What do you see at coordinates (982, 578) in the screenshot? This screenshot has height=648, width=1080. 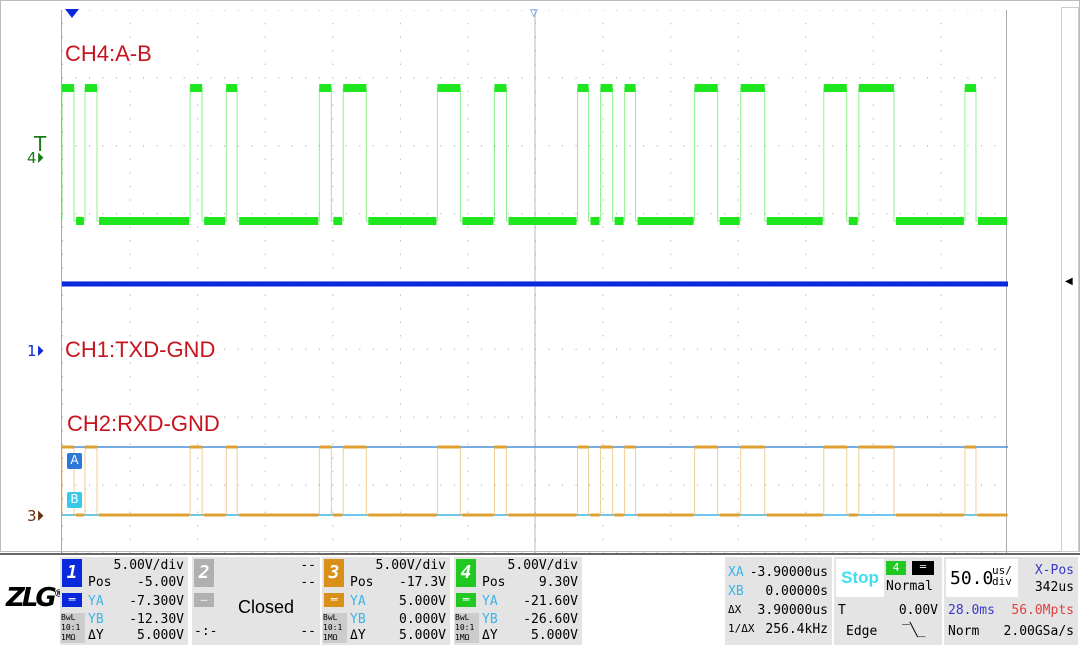 I see `timebase-scale: 50.0 us/div` at bounding box center [982, 578].